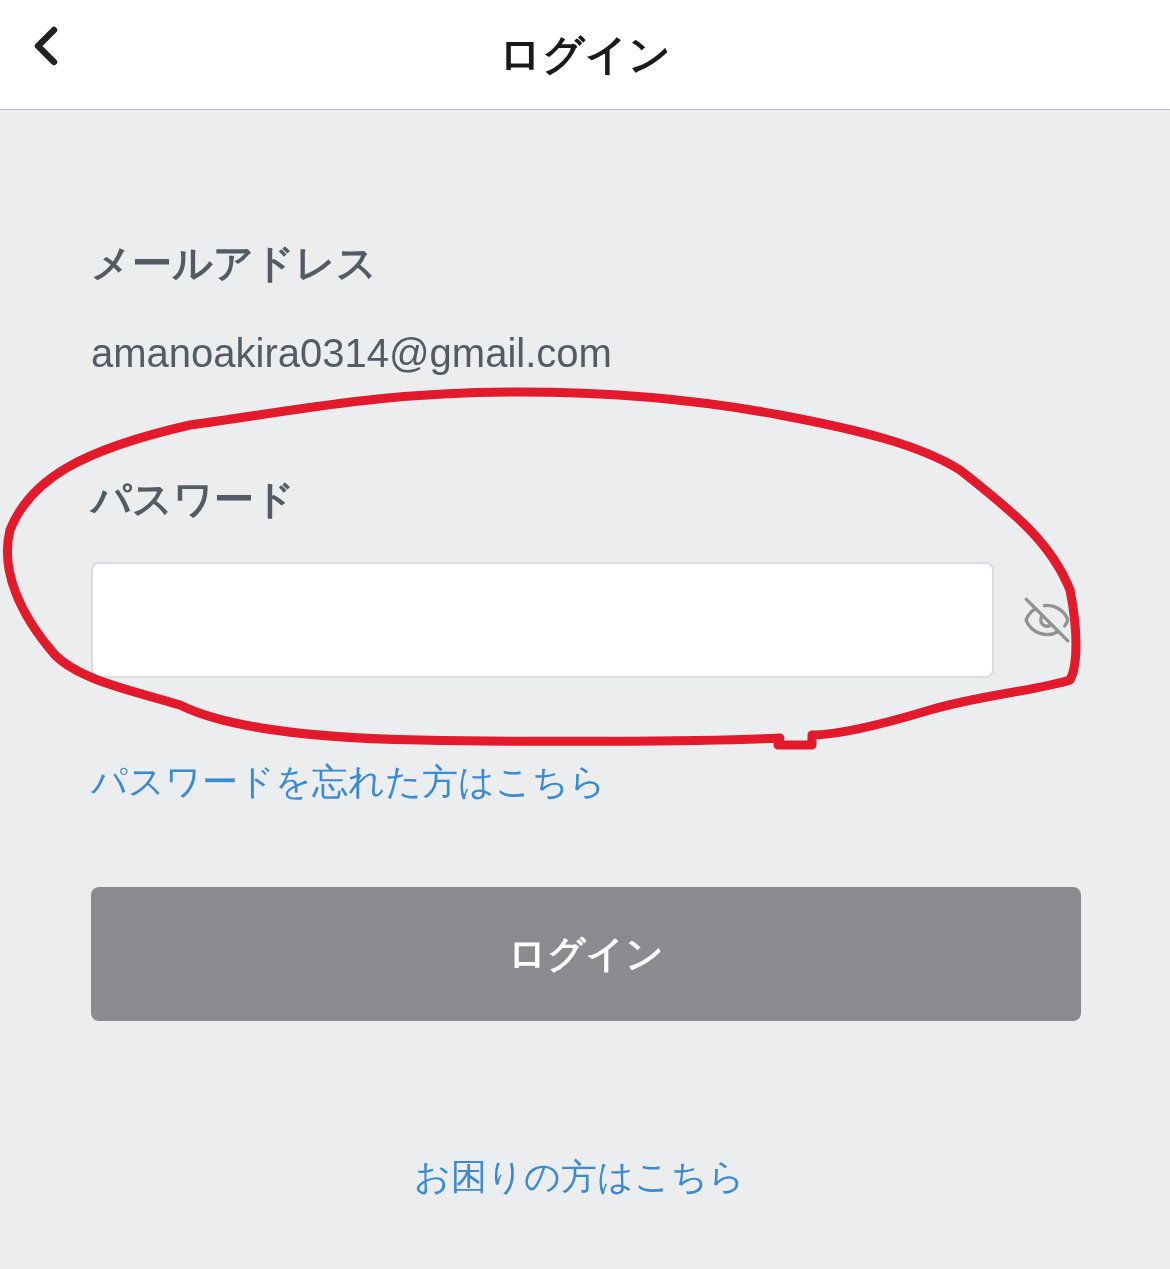  What do you see at coordinates (542, 620) in the screenshot?
I see `password-field` at bounding box center [542, 620].